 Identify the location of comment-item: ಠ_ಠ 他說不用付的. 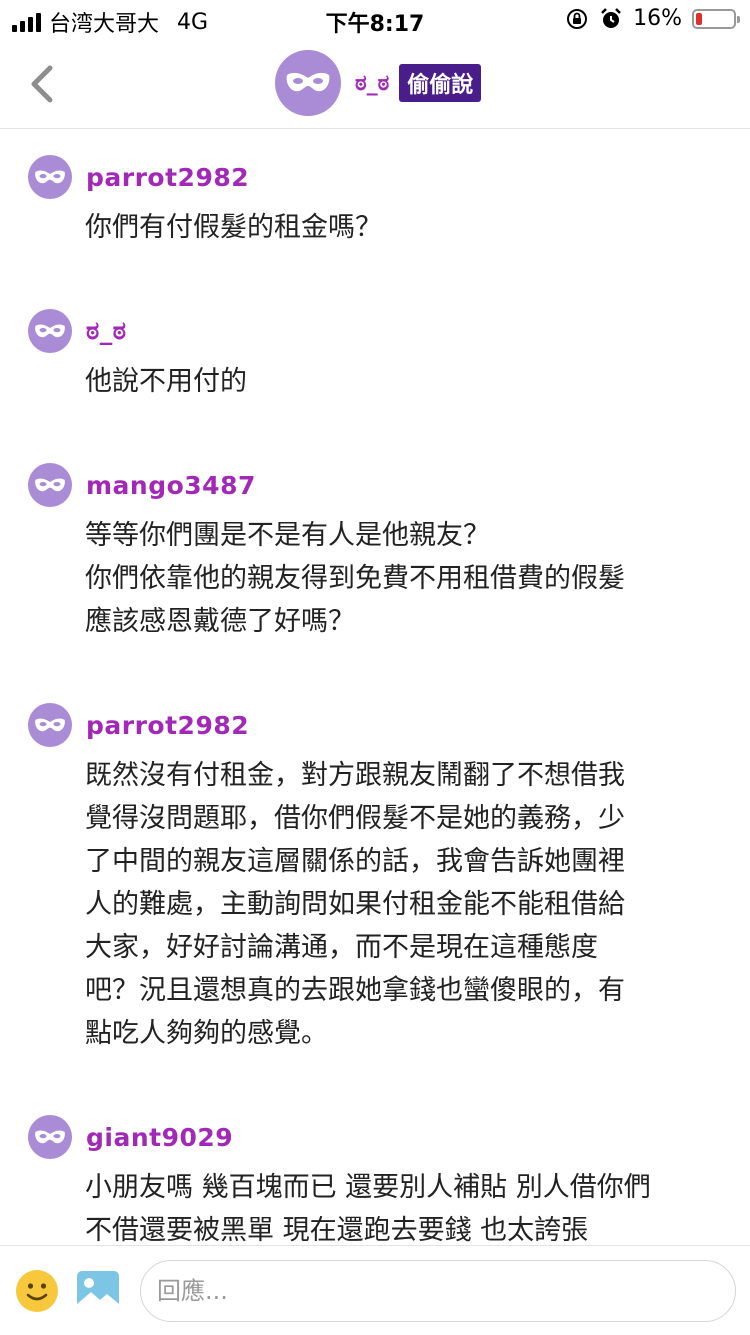
(375, 343).